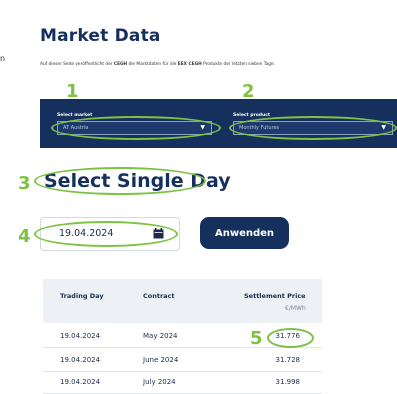 The image size is (397, 394). I want to click on highlight-oval-price, so click(290, 338).